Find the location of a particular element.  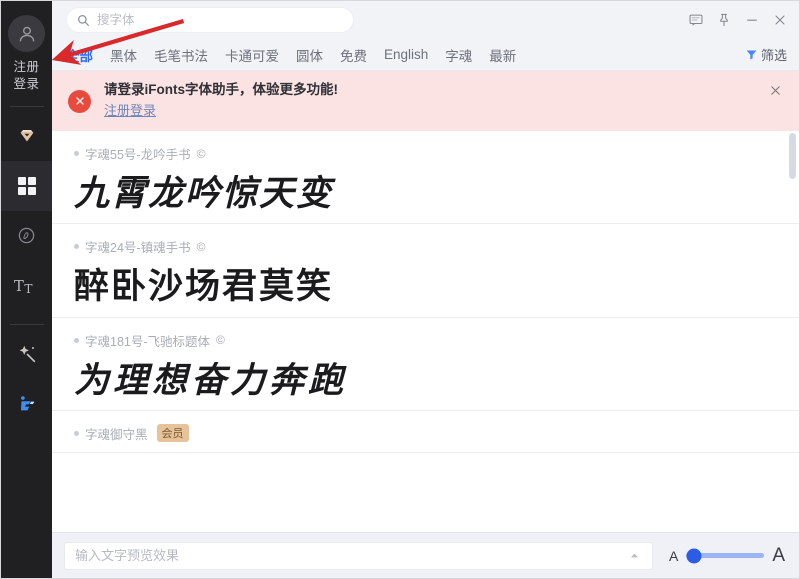

sidebar-item-effects is located at coordinates (26, 354).